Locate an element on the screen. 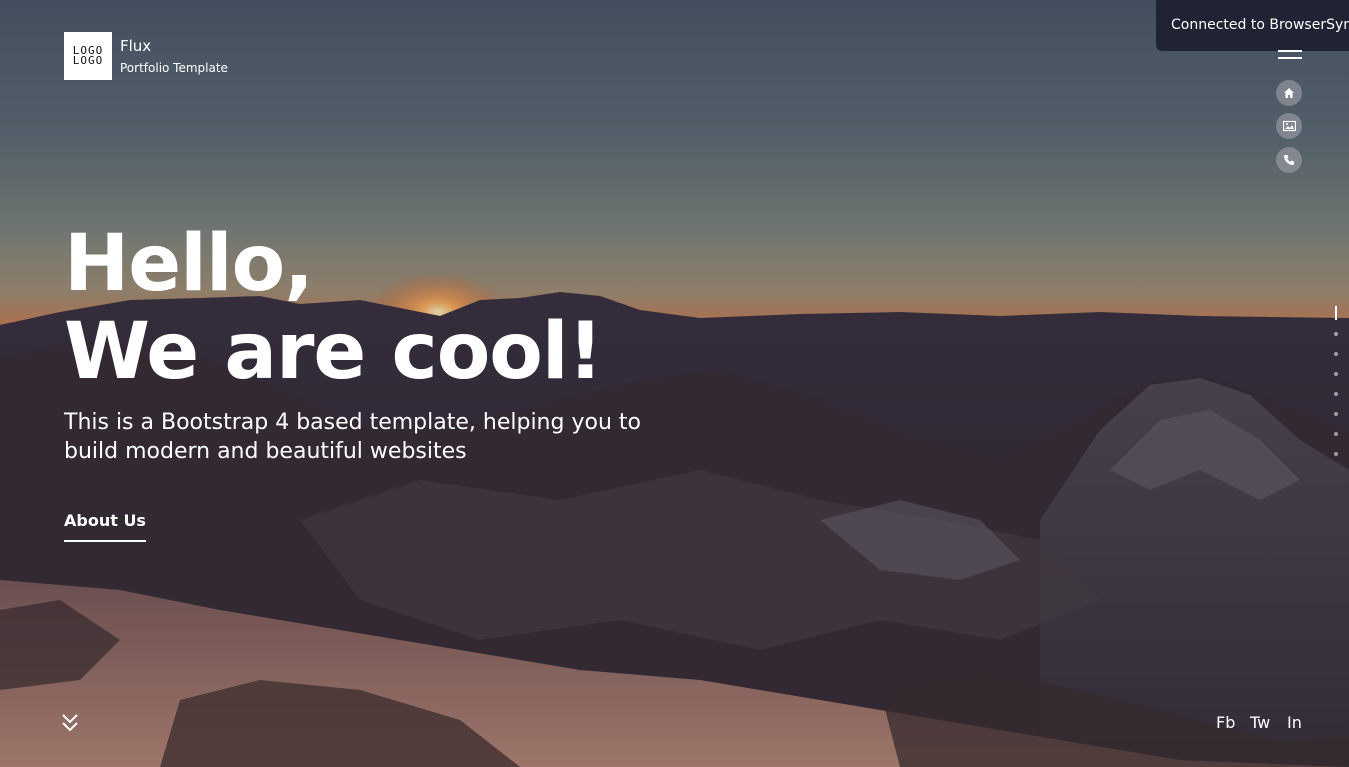  menu-button is located at coordinates (1290, 56).